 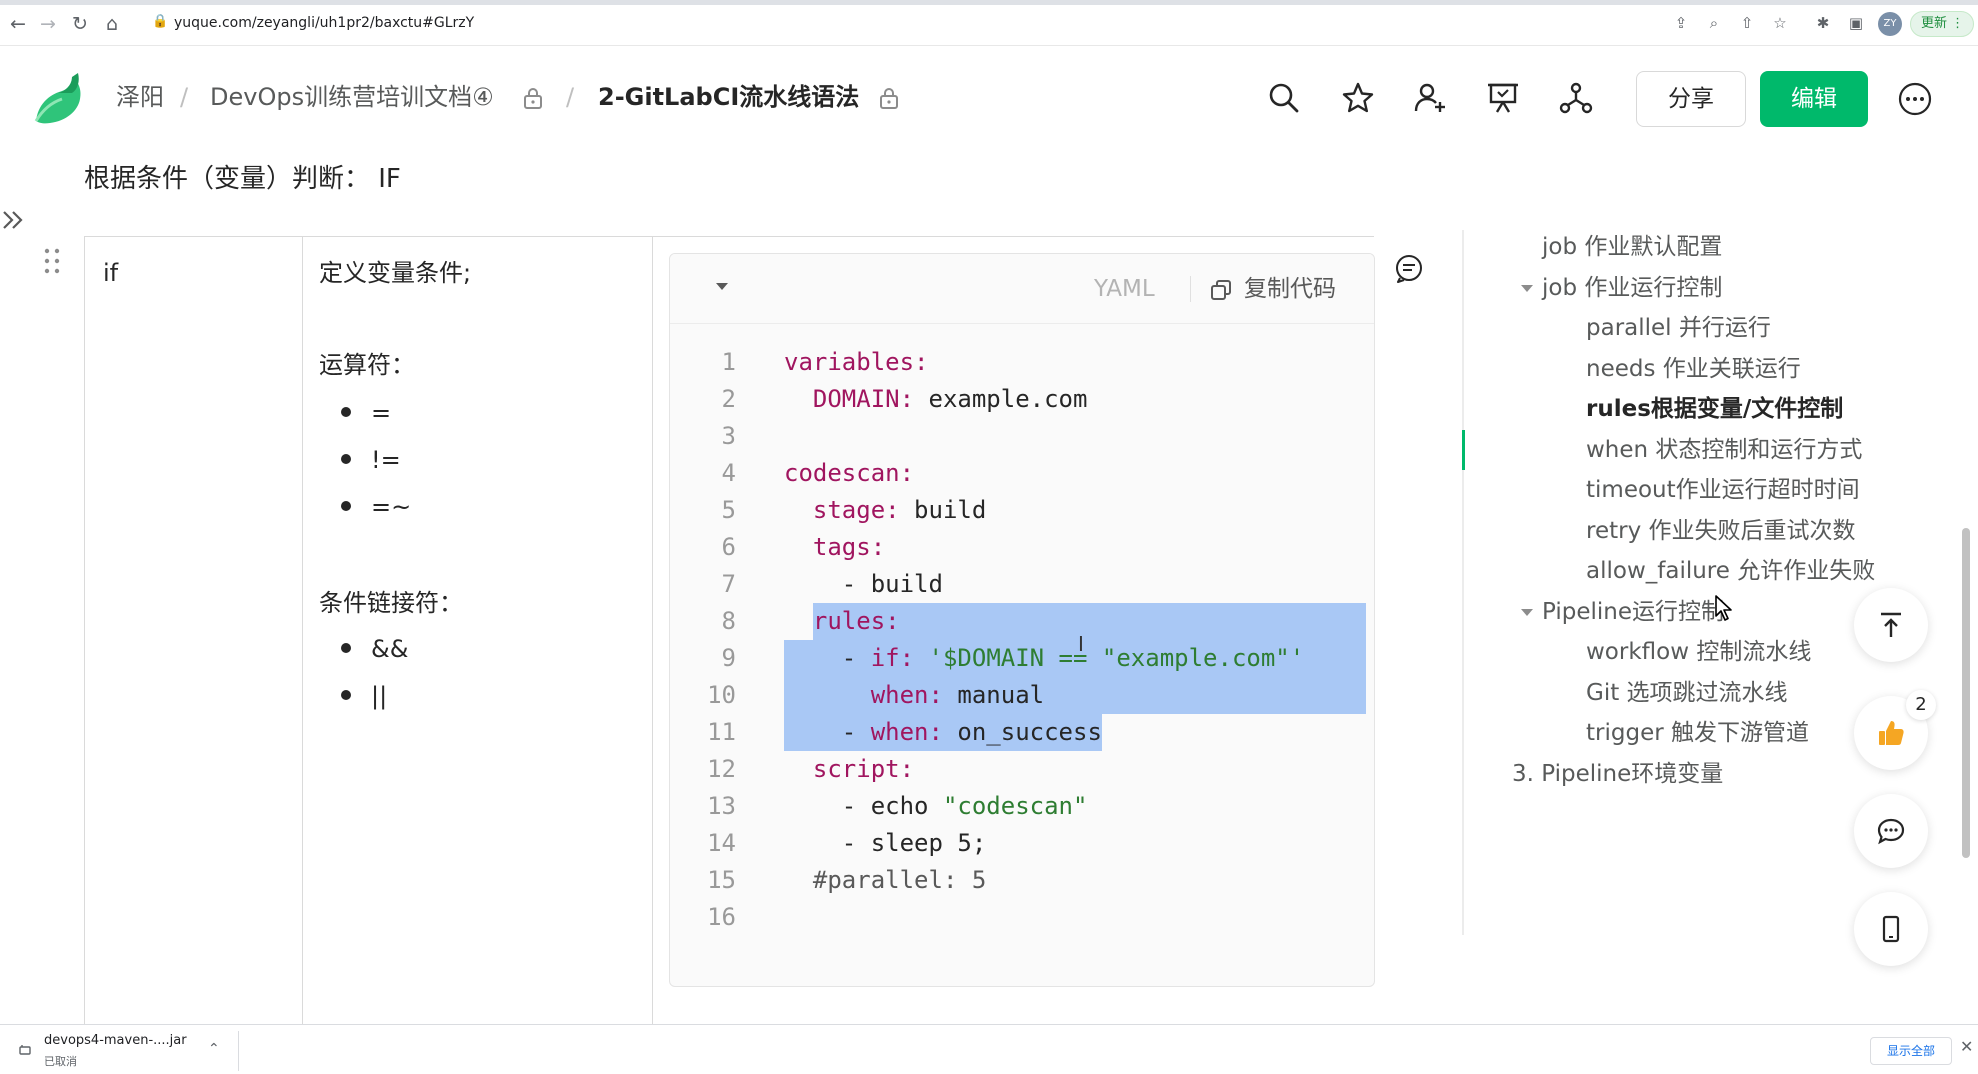 What do you see at coordinates (48, 24) in the screenshot?
I see `forward-icon: →` at bounding box center [48, 24].